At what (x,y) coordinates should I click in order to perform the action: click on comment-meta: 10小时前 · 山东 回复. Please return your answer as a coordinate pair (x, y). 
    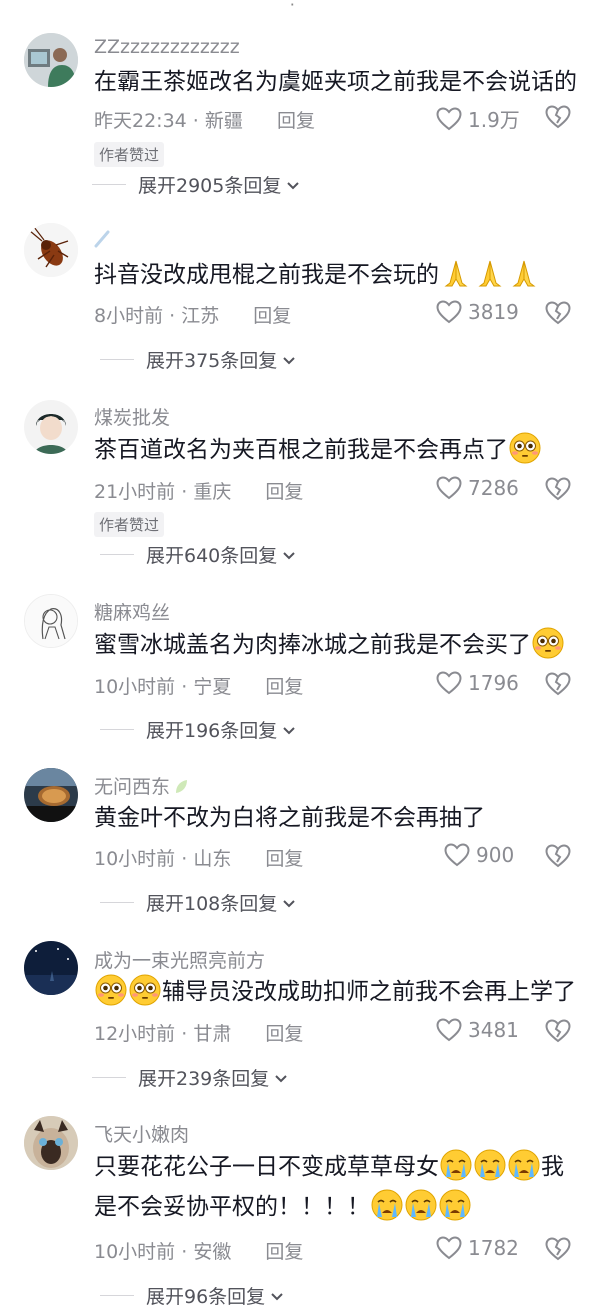
    Looking at the image, I should click on (199, 859).